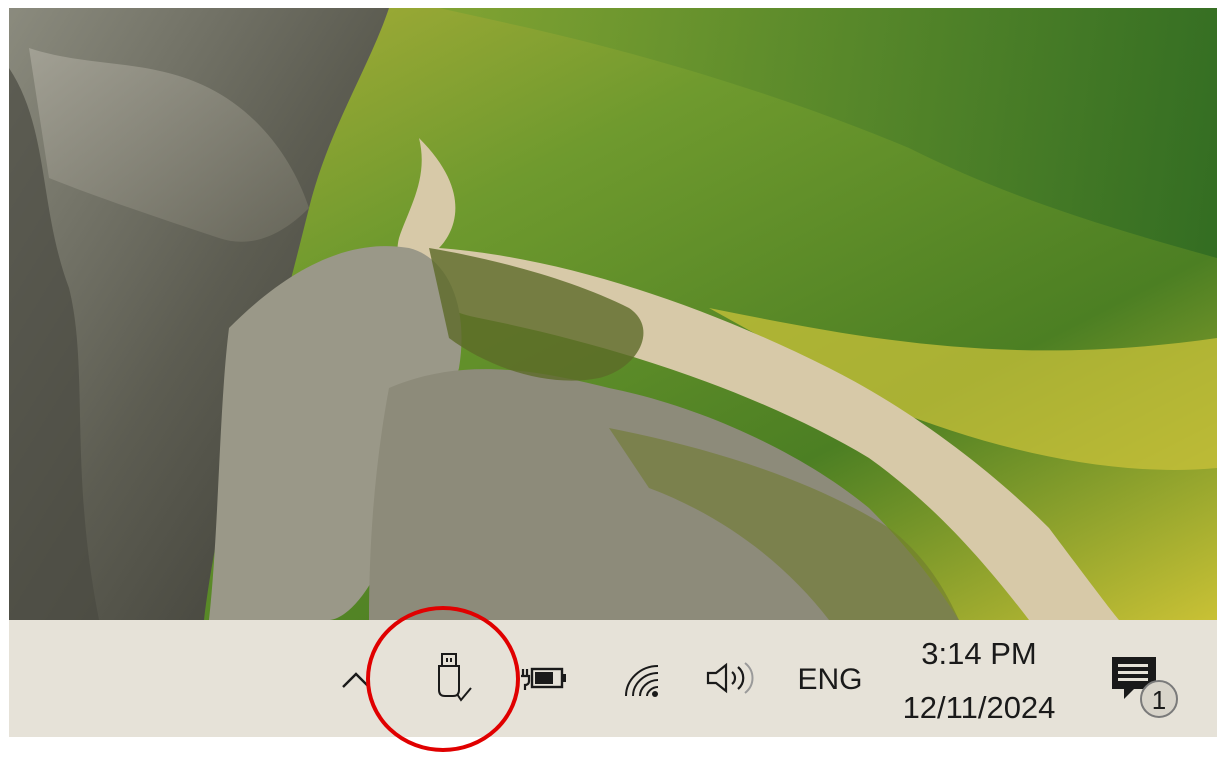 Image resolution: width=1217 pixels, height=757 pixels. I want to click on battery-charging-icon, so click(545, 678).